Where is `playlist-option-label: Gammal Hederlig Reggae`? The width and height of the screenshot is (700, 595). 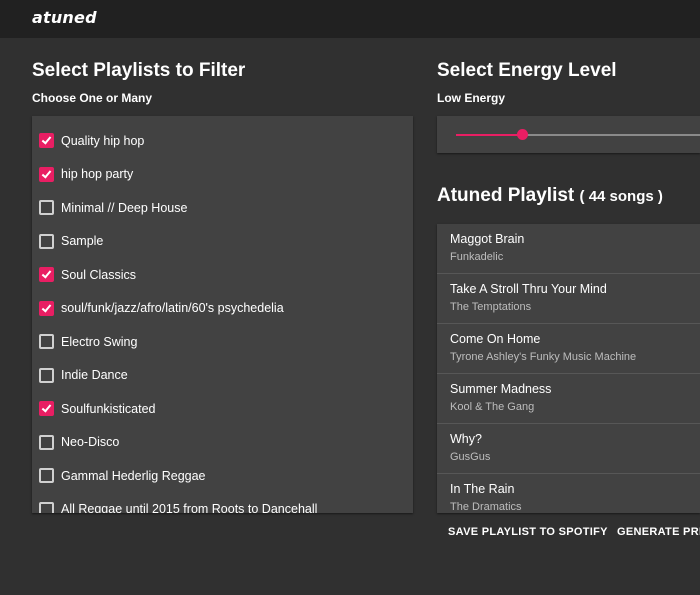 playlist-option-label: Gammal Hederlig Reggae is located at coordinates (133, 475).